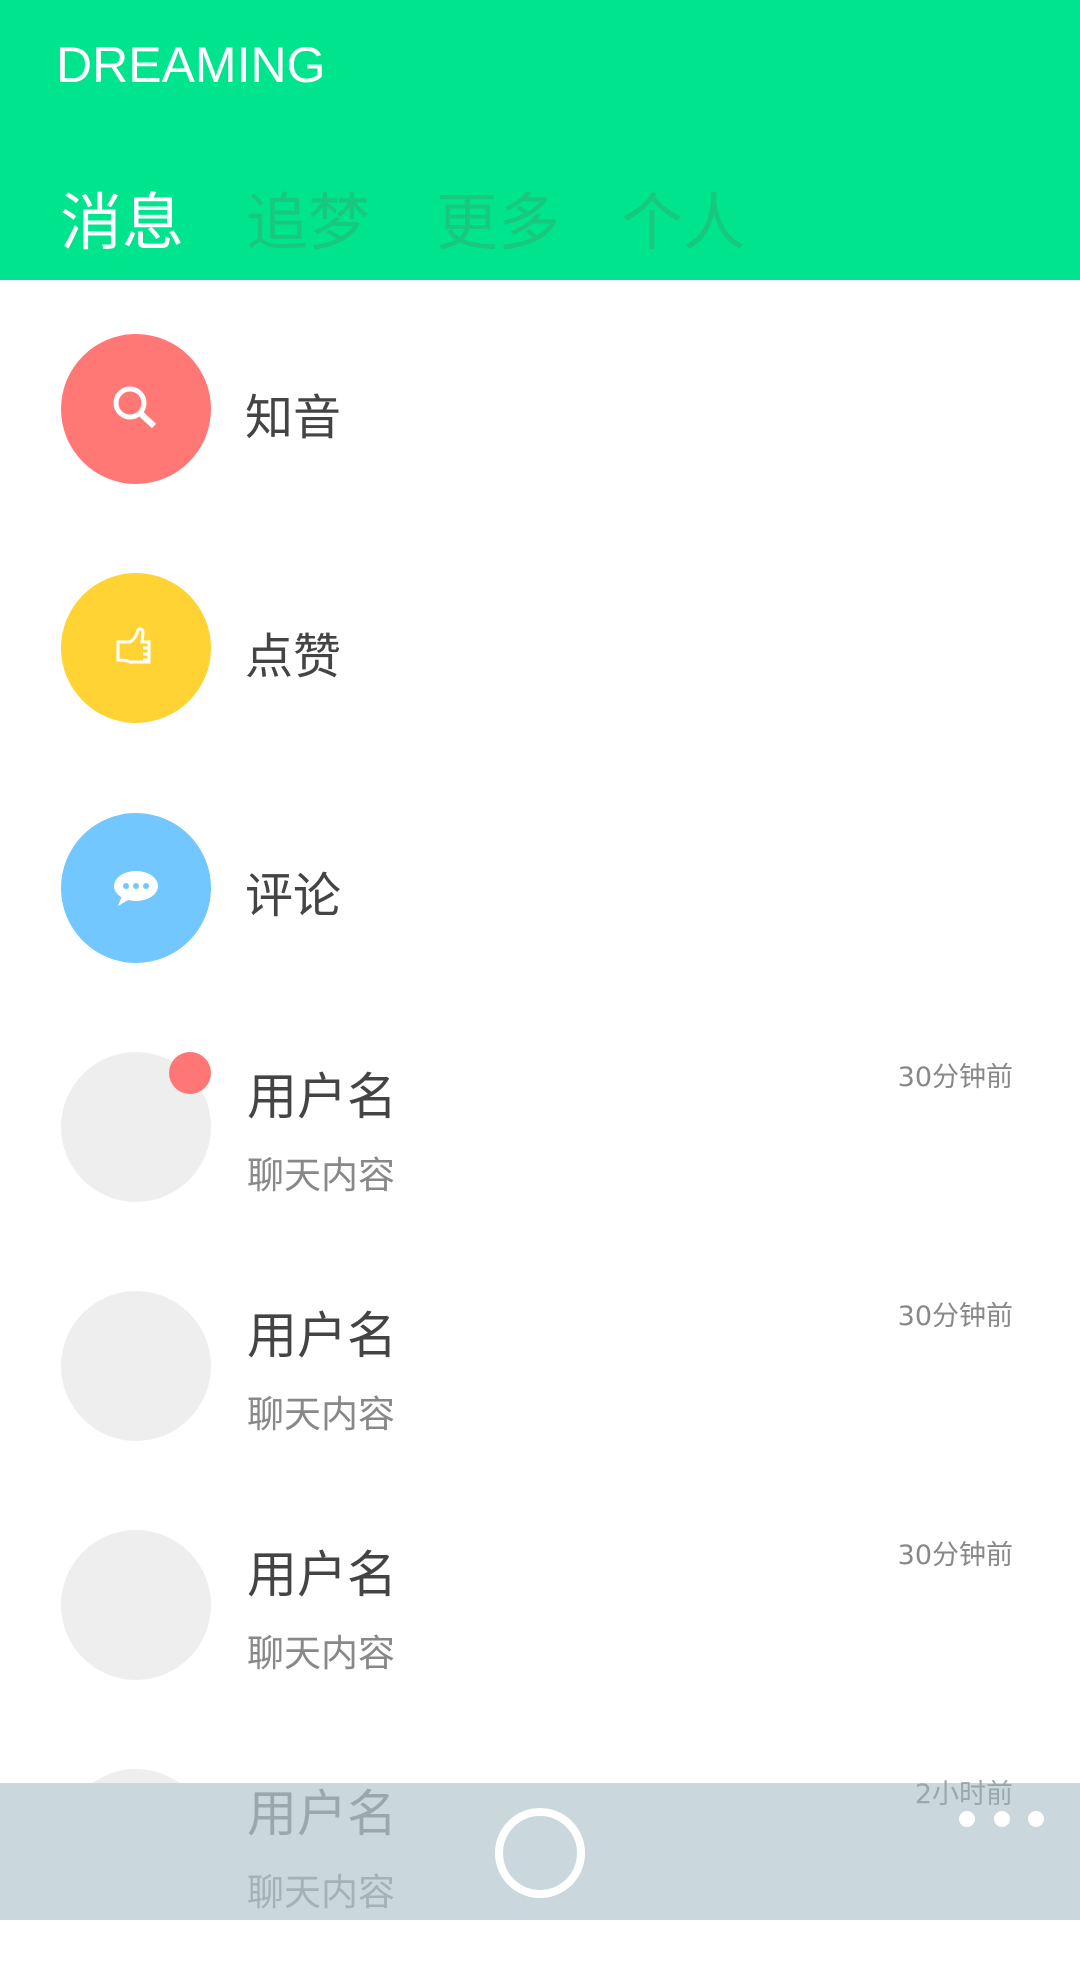 Image resolution: width=1080 pixels, height=1963 pixels. I want to click on tab-dreams: 追梦, so click(308, 217).